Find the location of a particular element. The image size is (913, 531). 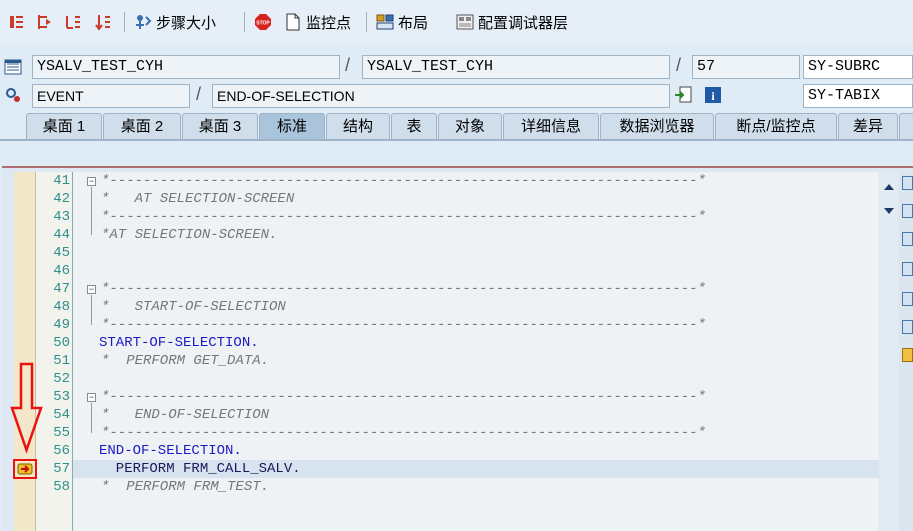

line-number: 45 is located at coordinates (61, 253).